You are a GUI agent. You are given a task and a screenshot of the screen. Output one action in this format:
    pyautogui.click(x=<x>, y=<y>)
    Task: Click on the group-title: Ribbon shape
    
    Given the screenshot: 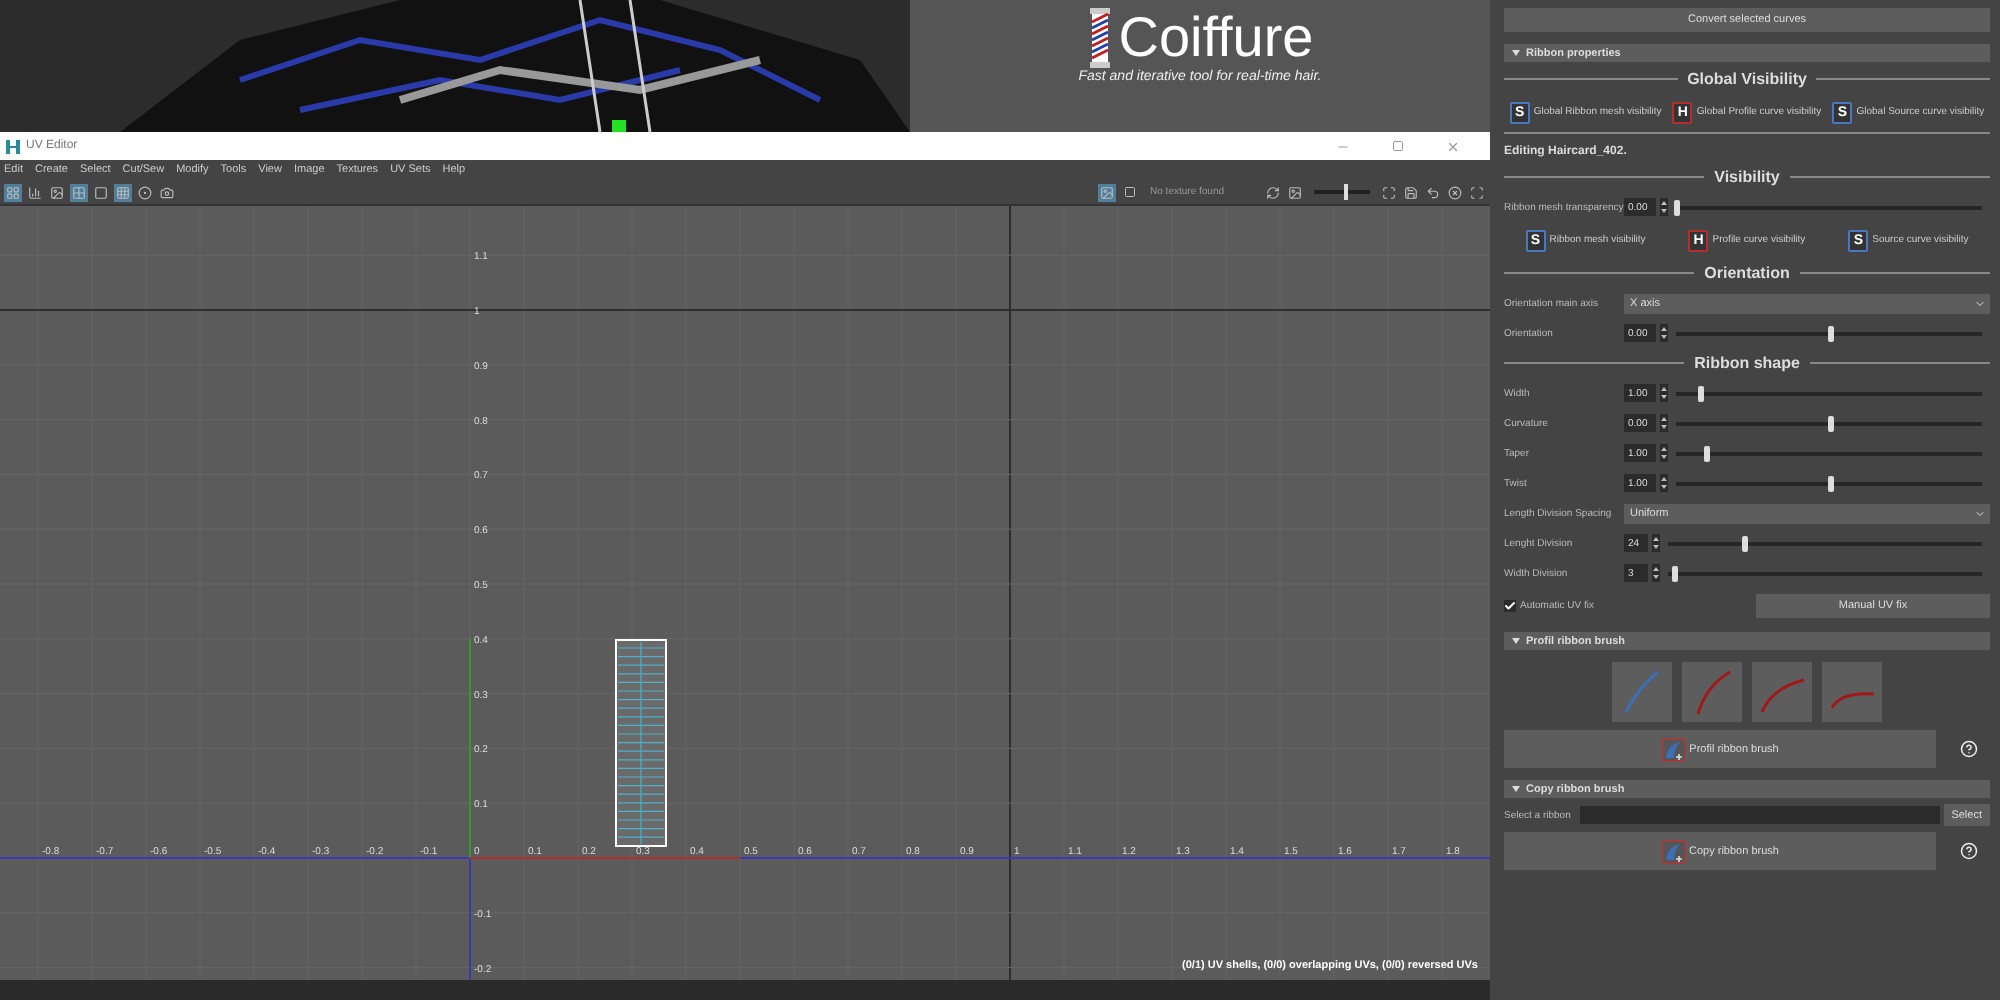 What is the action you would take?
    pyautogui.click(x=1747, y=363)
    